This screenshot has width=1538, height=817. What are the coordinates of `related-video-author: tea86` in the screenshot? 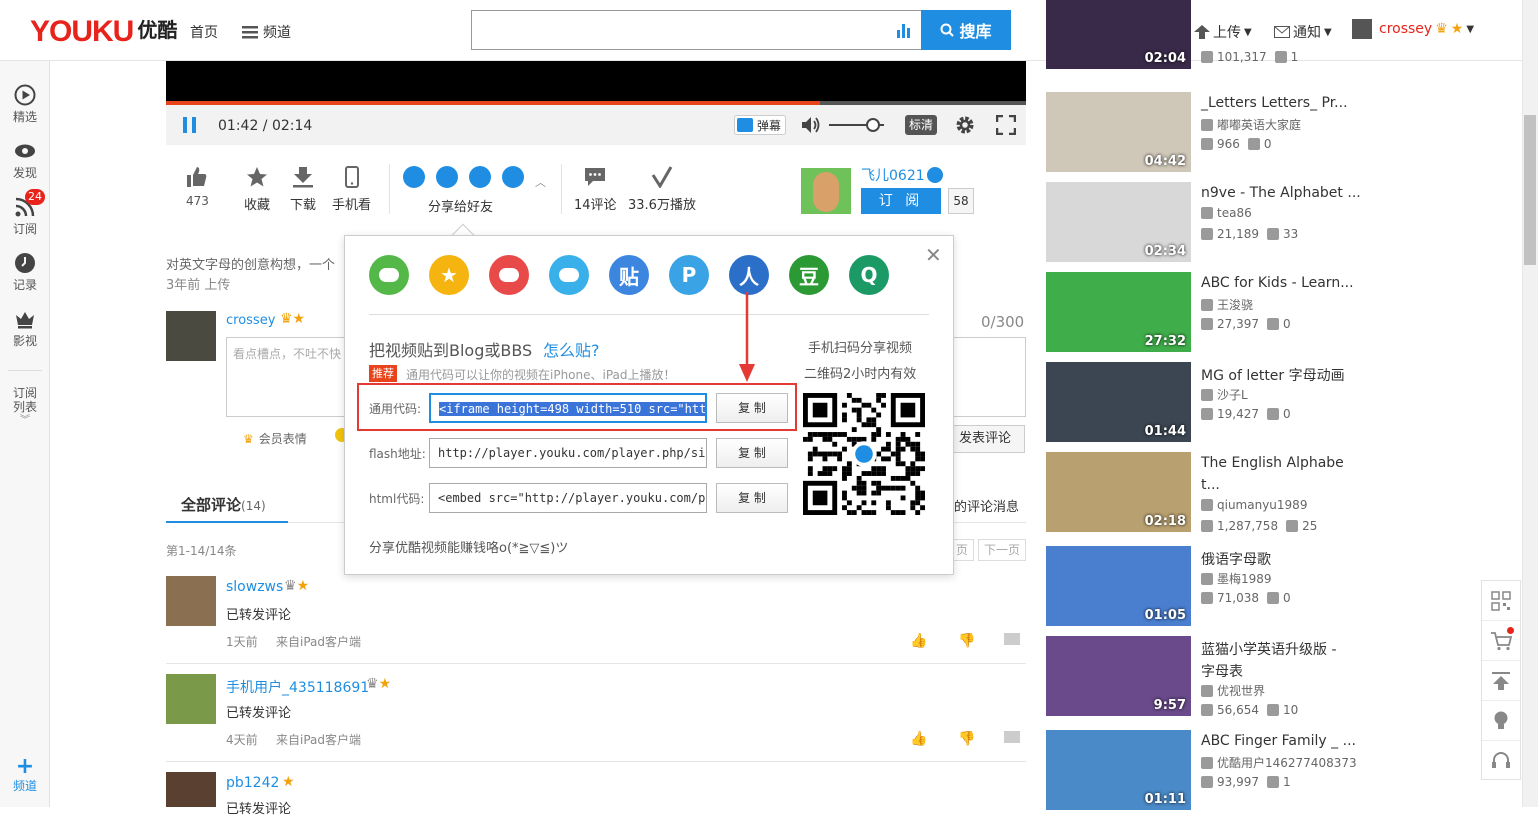 It's located at (1226, 213).